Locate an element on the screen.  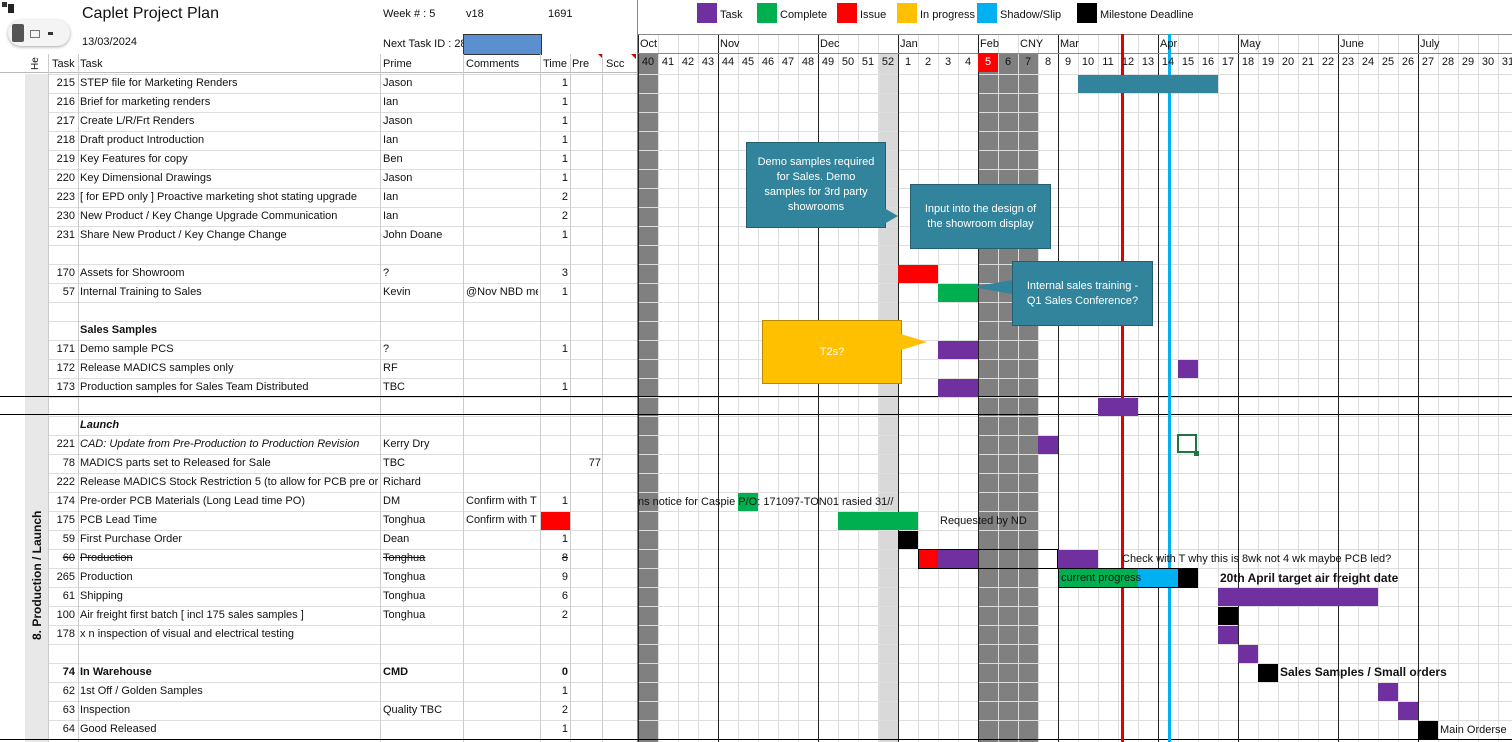
time-cell: 6 is located at coordinates (554, 596).